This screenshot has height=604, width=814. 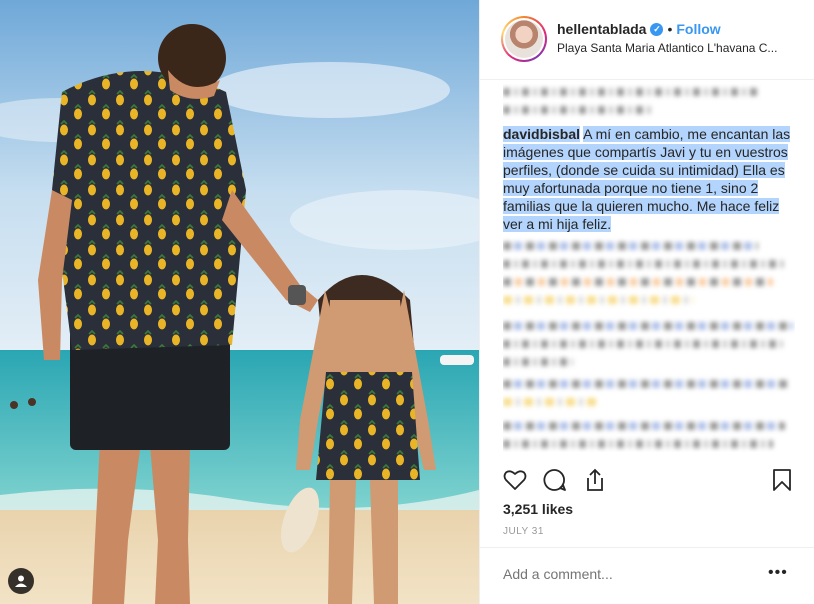 What do you see at coordinates (515, 480) in the screenshot?
I see `heart-icon` at bounding box center [515, 480].